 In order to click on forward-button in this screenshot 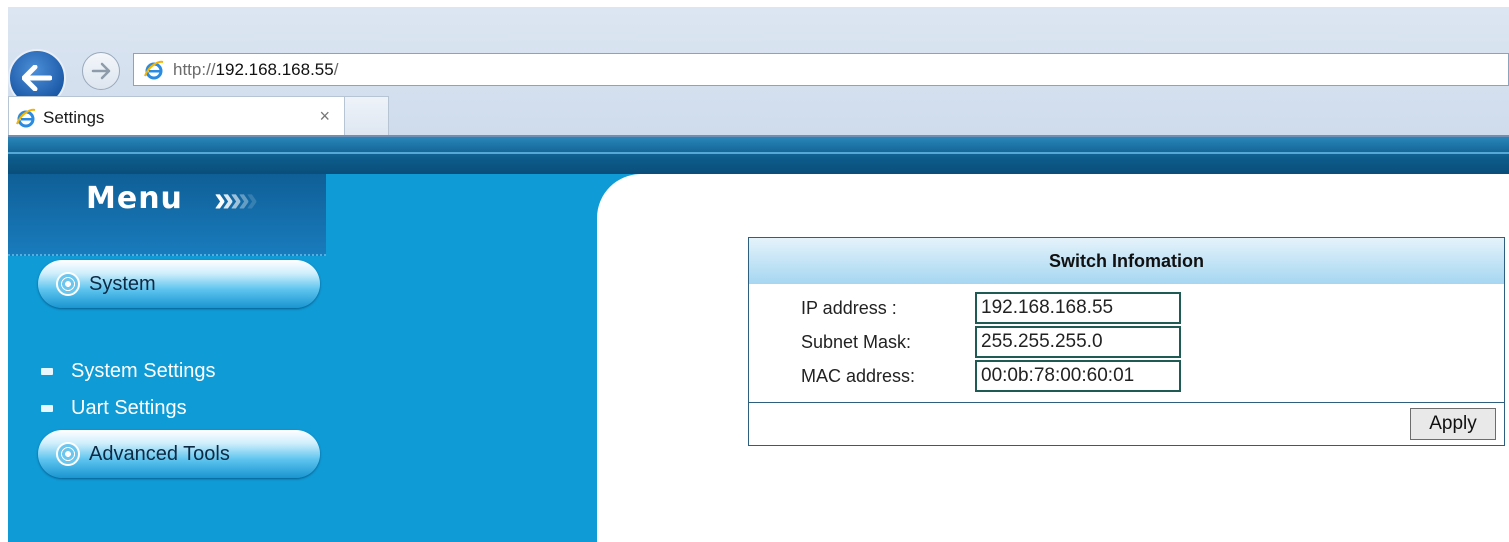, I will do `click(101, 71)`.